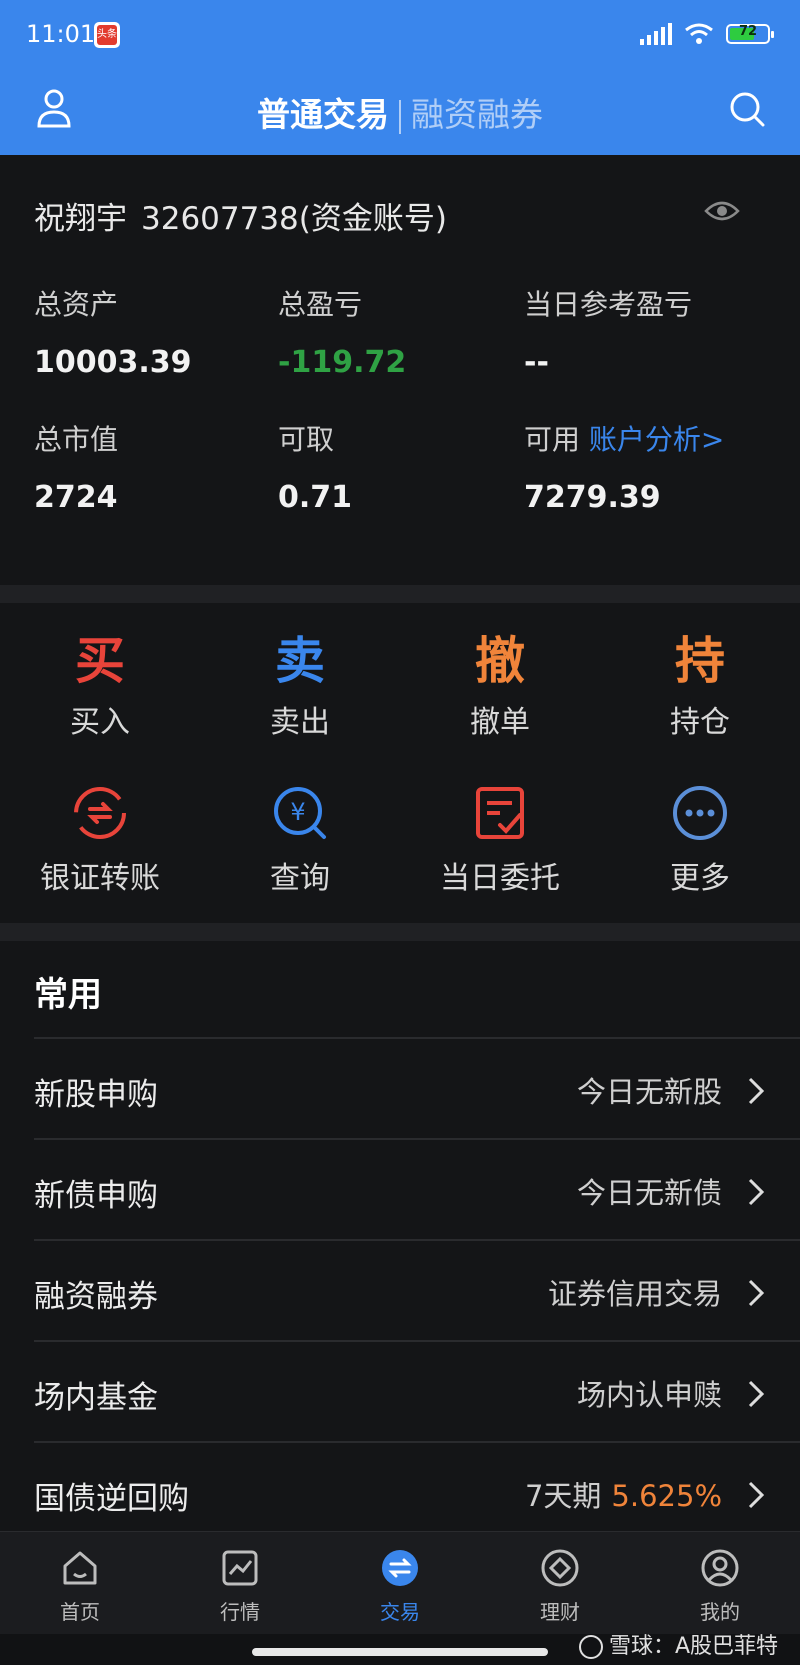 The image size is (800, 1665). What do you see at coordinates (477, 114) in the screenshot?
I see `tab-margin-trade: 融资融券` at bounding box center [477, 114].